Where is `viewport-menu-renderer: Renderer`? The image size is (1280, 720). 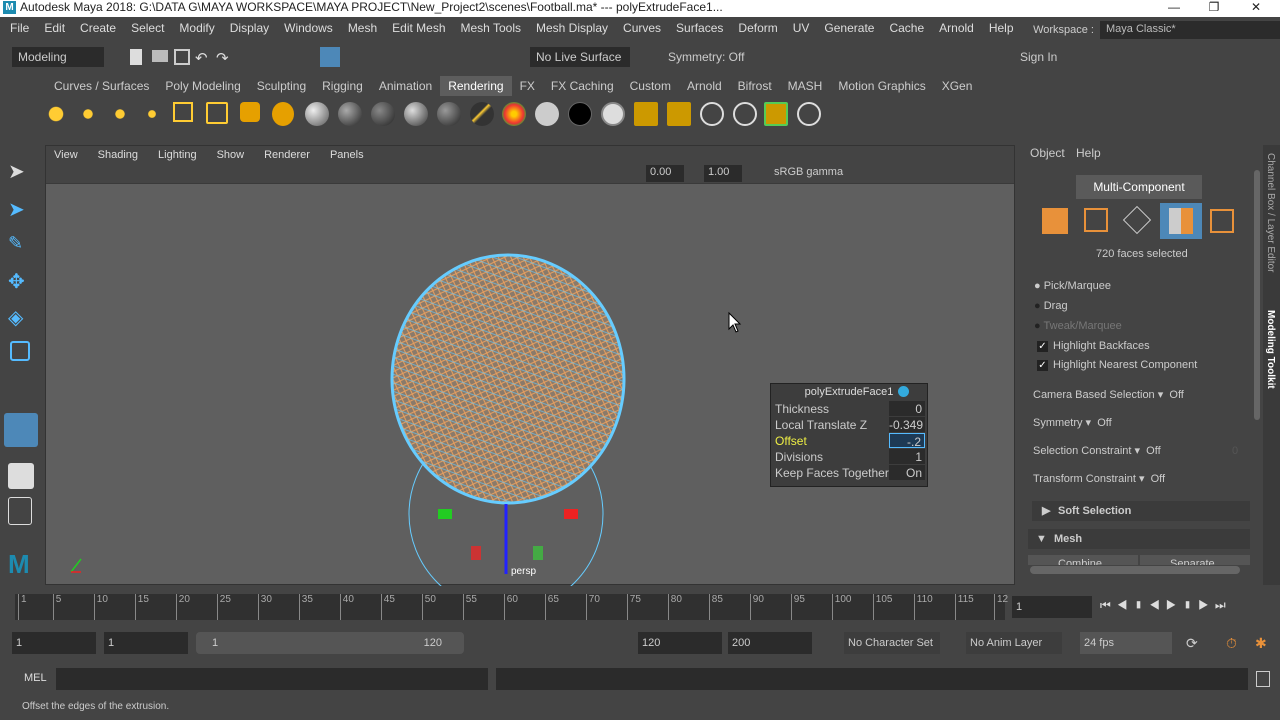
viewport-menu-renderer: Renderer is located at coordinates (287, 155).